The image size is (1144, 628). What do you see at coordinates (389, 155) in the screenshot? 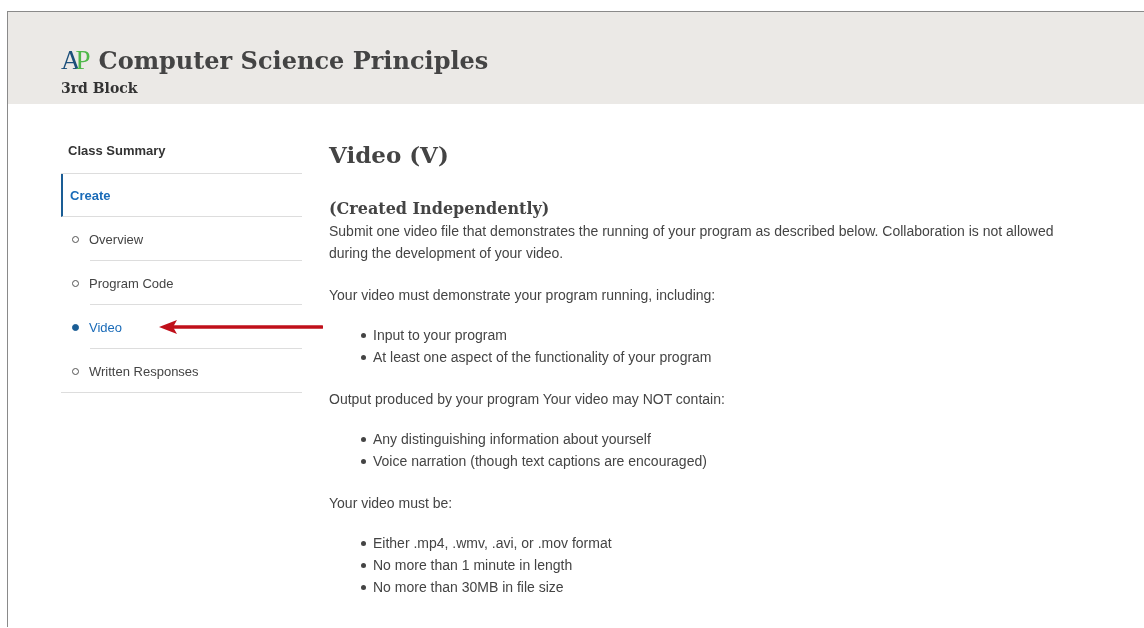
I see `page-heading: Video (V)` at bounding box center [389, 155].